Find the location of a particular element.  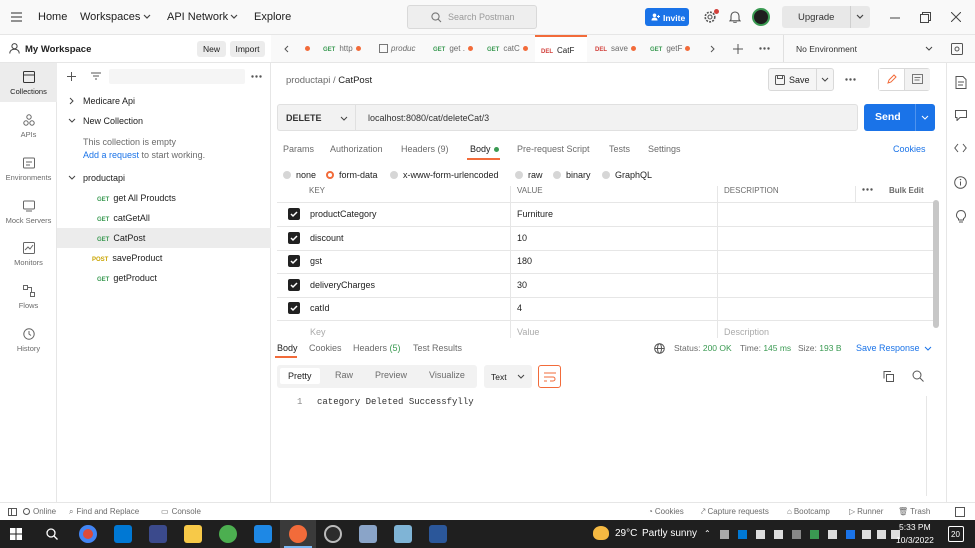

environment-selector: No Environment is located at coordinates (826, 49).